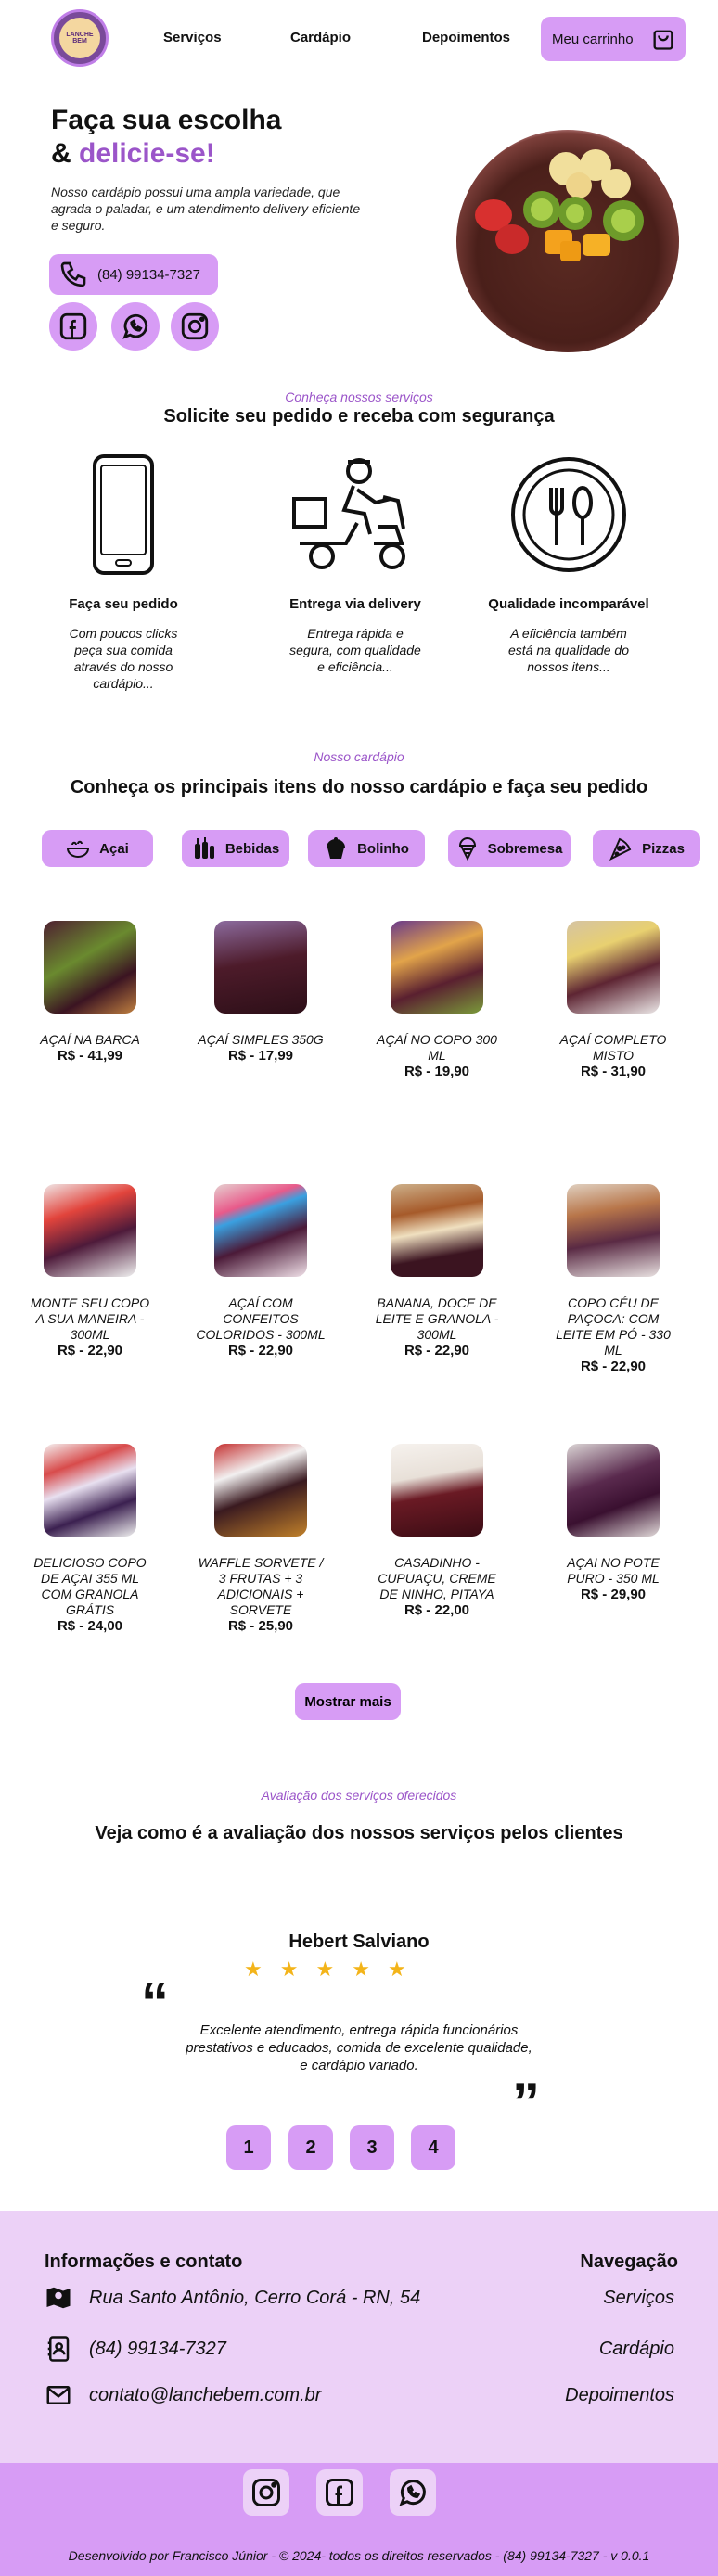  Describe the element at coordinates (232, 2298) in the screenshot. I see `footer-address: Rua Santo Antônio, Cerro Corá - RN, 54` at that location.